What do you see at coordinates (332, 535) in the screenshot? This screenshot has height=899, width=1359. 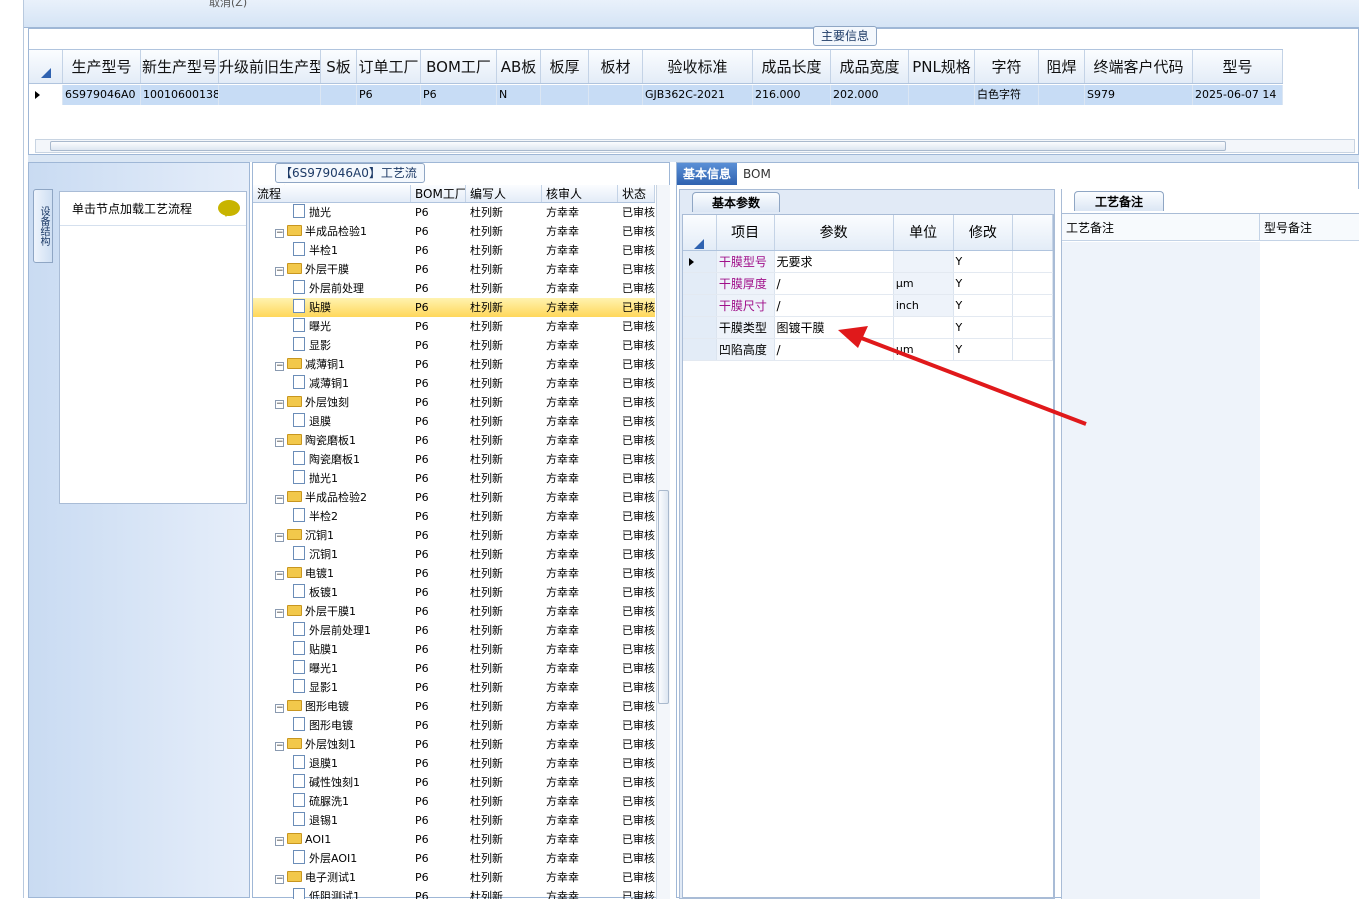 I see `process-node: − 沉铜1` at bounding box center [332, 535].